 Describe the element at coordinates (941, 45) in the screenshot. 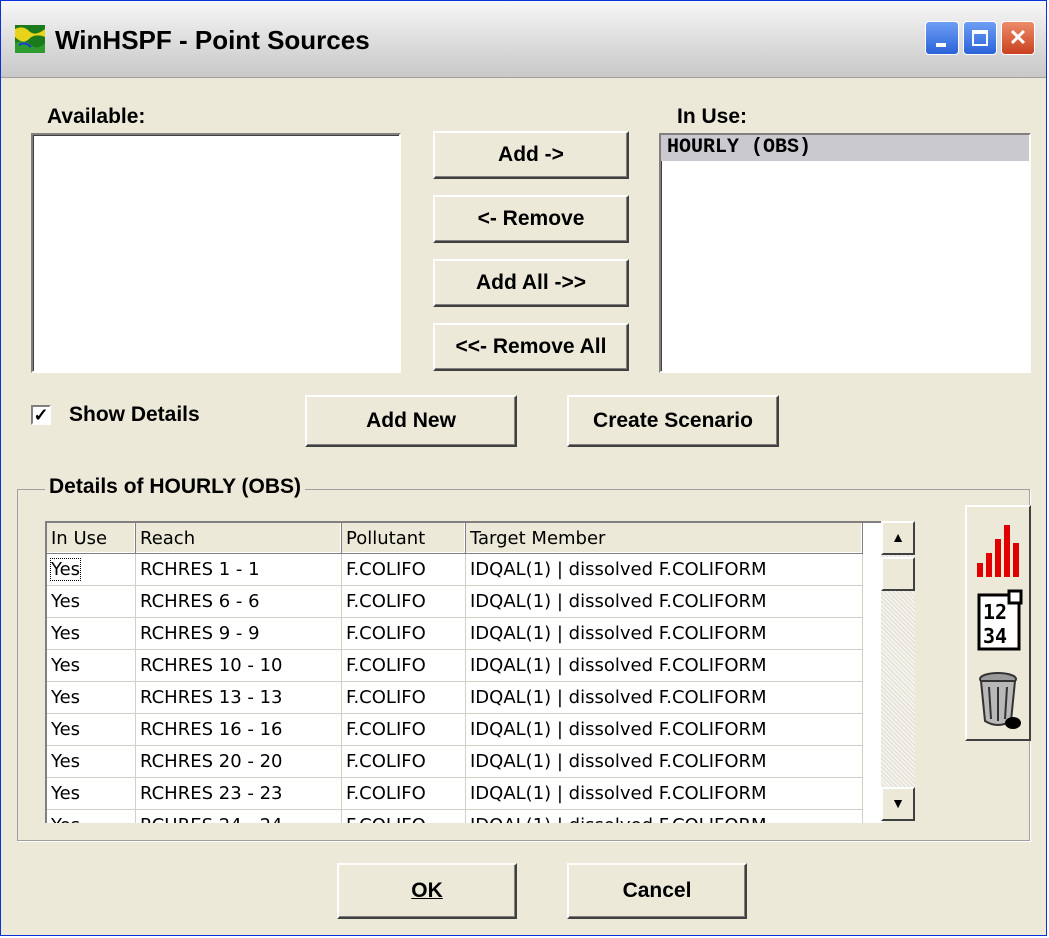

I see `minimize-icon` at that location.